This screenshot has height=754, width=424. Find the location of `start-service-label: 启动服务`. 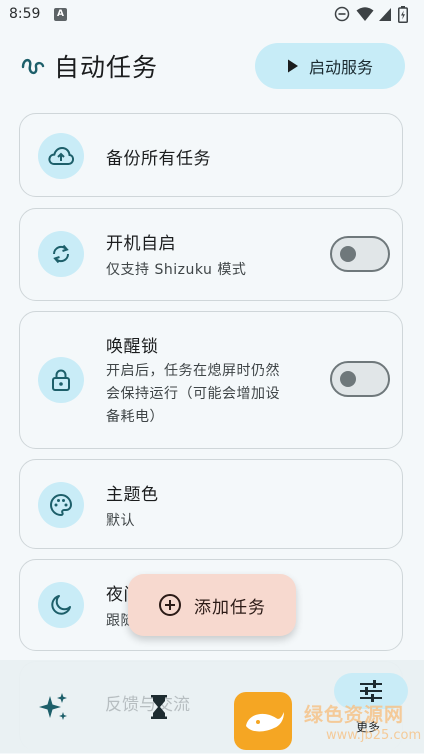

start-service-label: 启动服务 is located at coordinates (340, 67).